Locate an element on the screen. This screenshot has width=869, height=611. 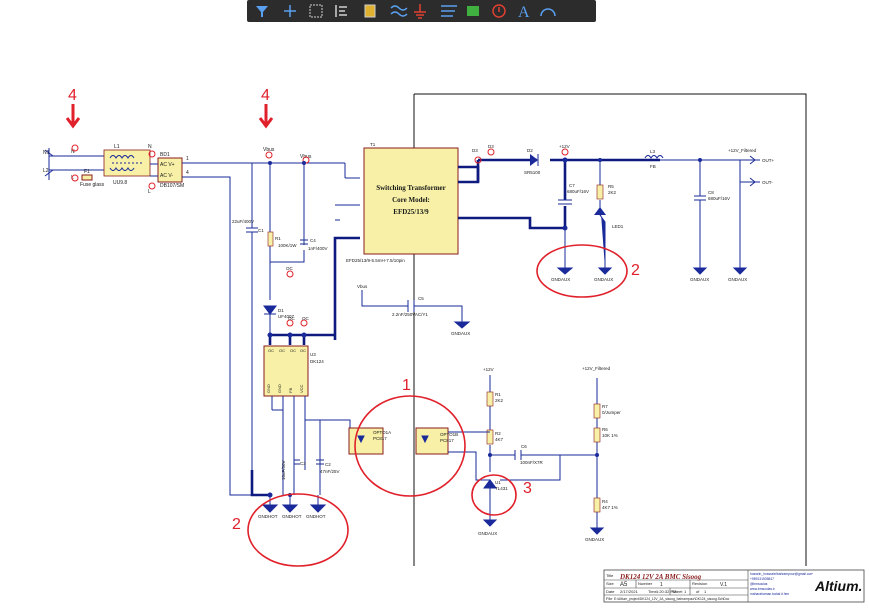
svg-text: N1 is located at coordinates (46, 153).